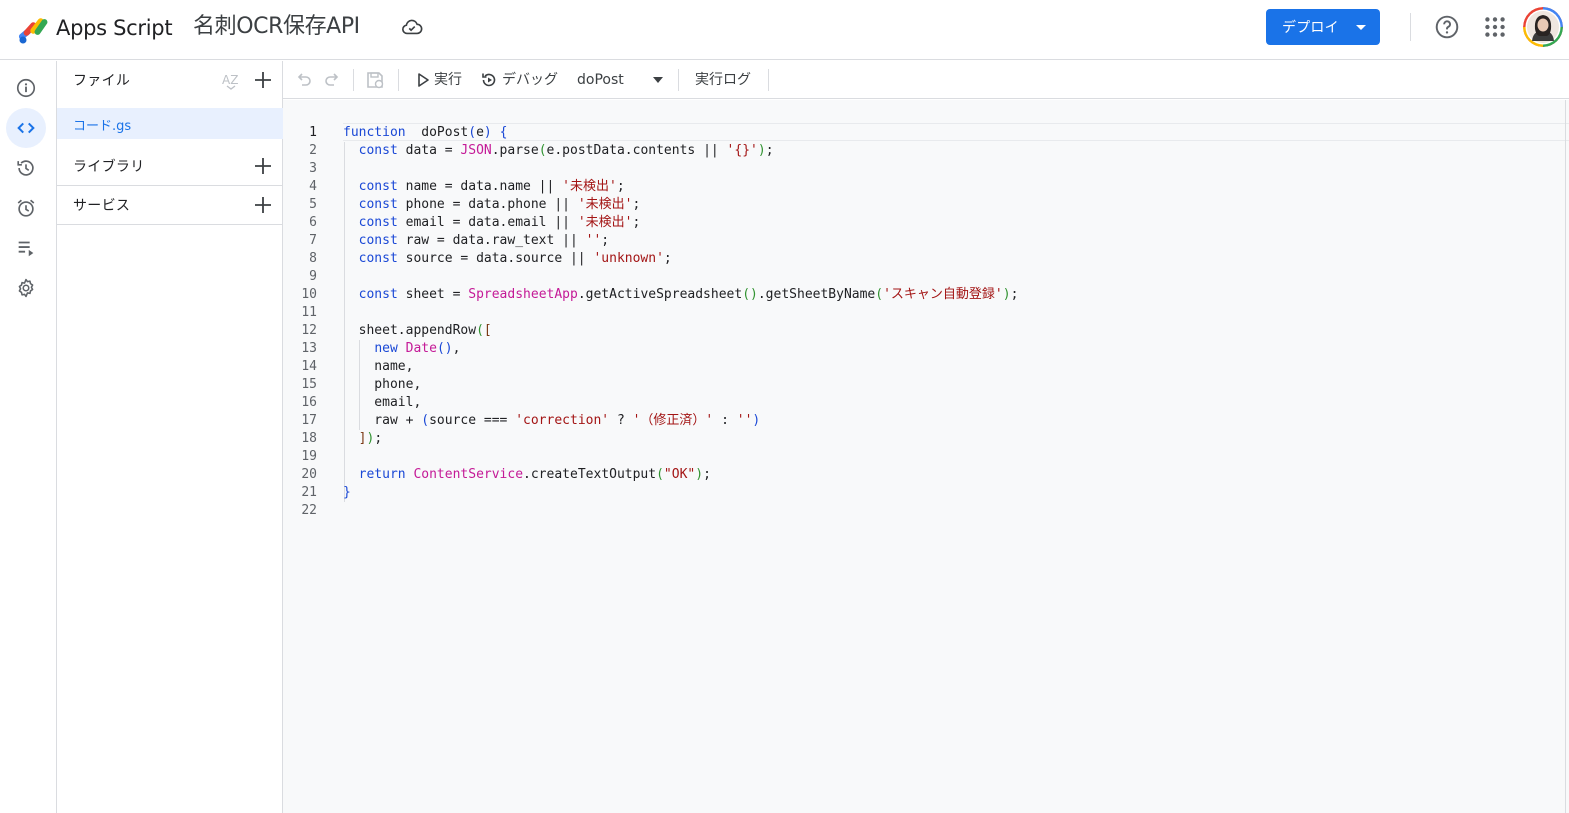 Image resolution: width=1569 pixels, height=813 pixels. Describe the element at coordinates (923, 169) in the screenshot. I see `code-line: 3` at that location.